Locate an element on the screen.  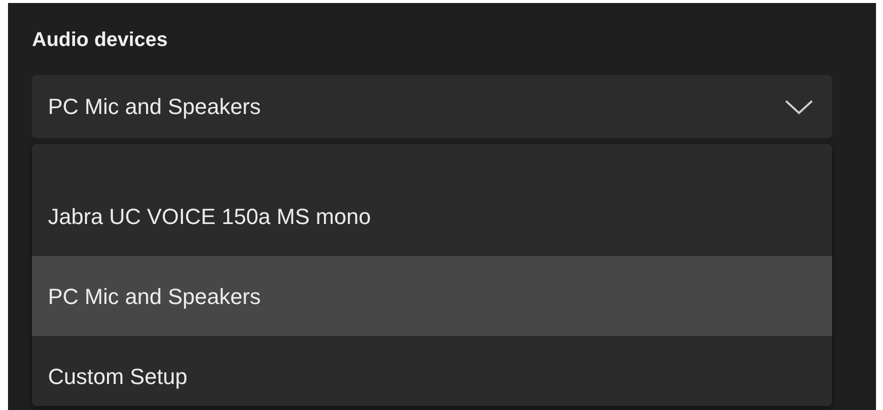
audio-device-dropdown: PC Mic and Speakers is located at coordinates (432, 106).